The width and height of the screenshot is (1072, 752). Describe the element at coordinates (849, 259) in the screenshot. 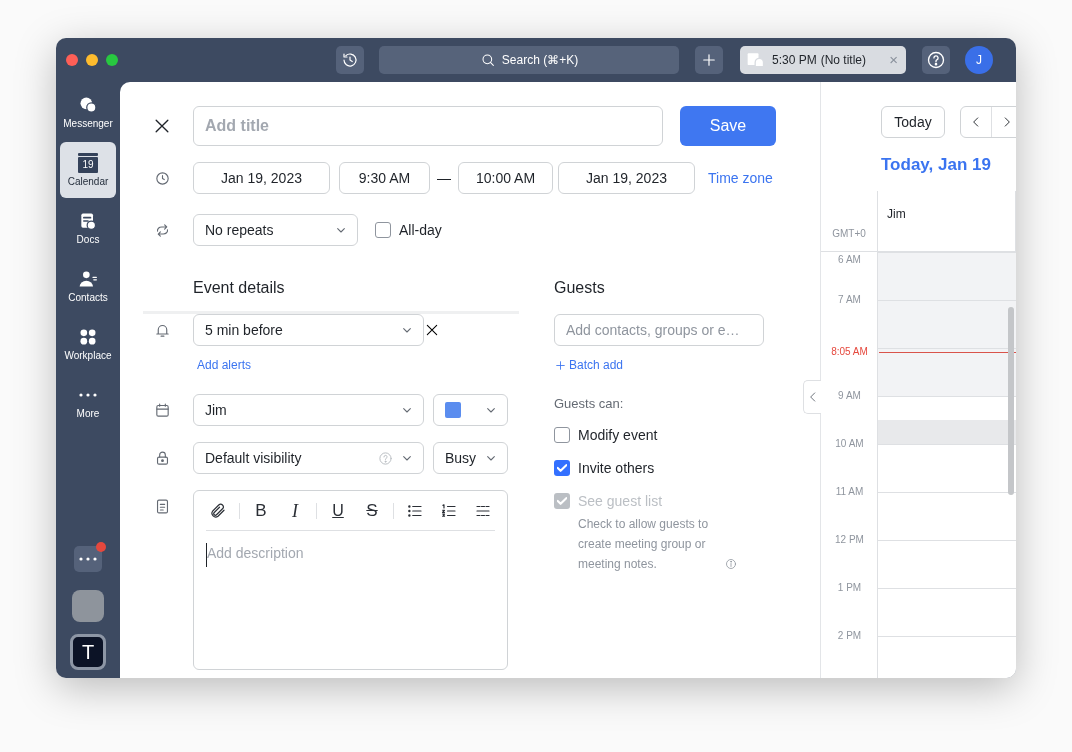

I see `hour-label: 6 AM` at that location.